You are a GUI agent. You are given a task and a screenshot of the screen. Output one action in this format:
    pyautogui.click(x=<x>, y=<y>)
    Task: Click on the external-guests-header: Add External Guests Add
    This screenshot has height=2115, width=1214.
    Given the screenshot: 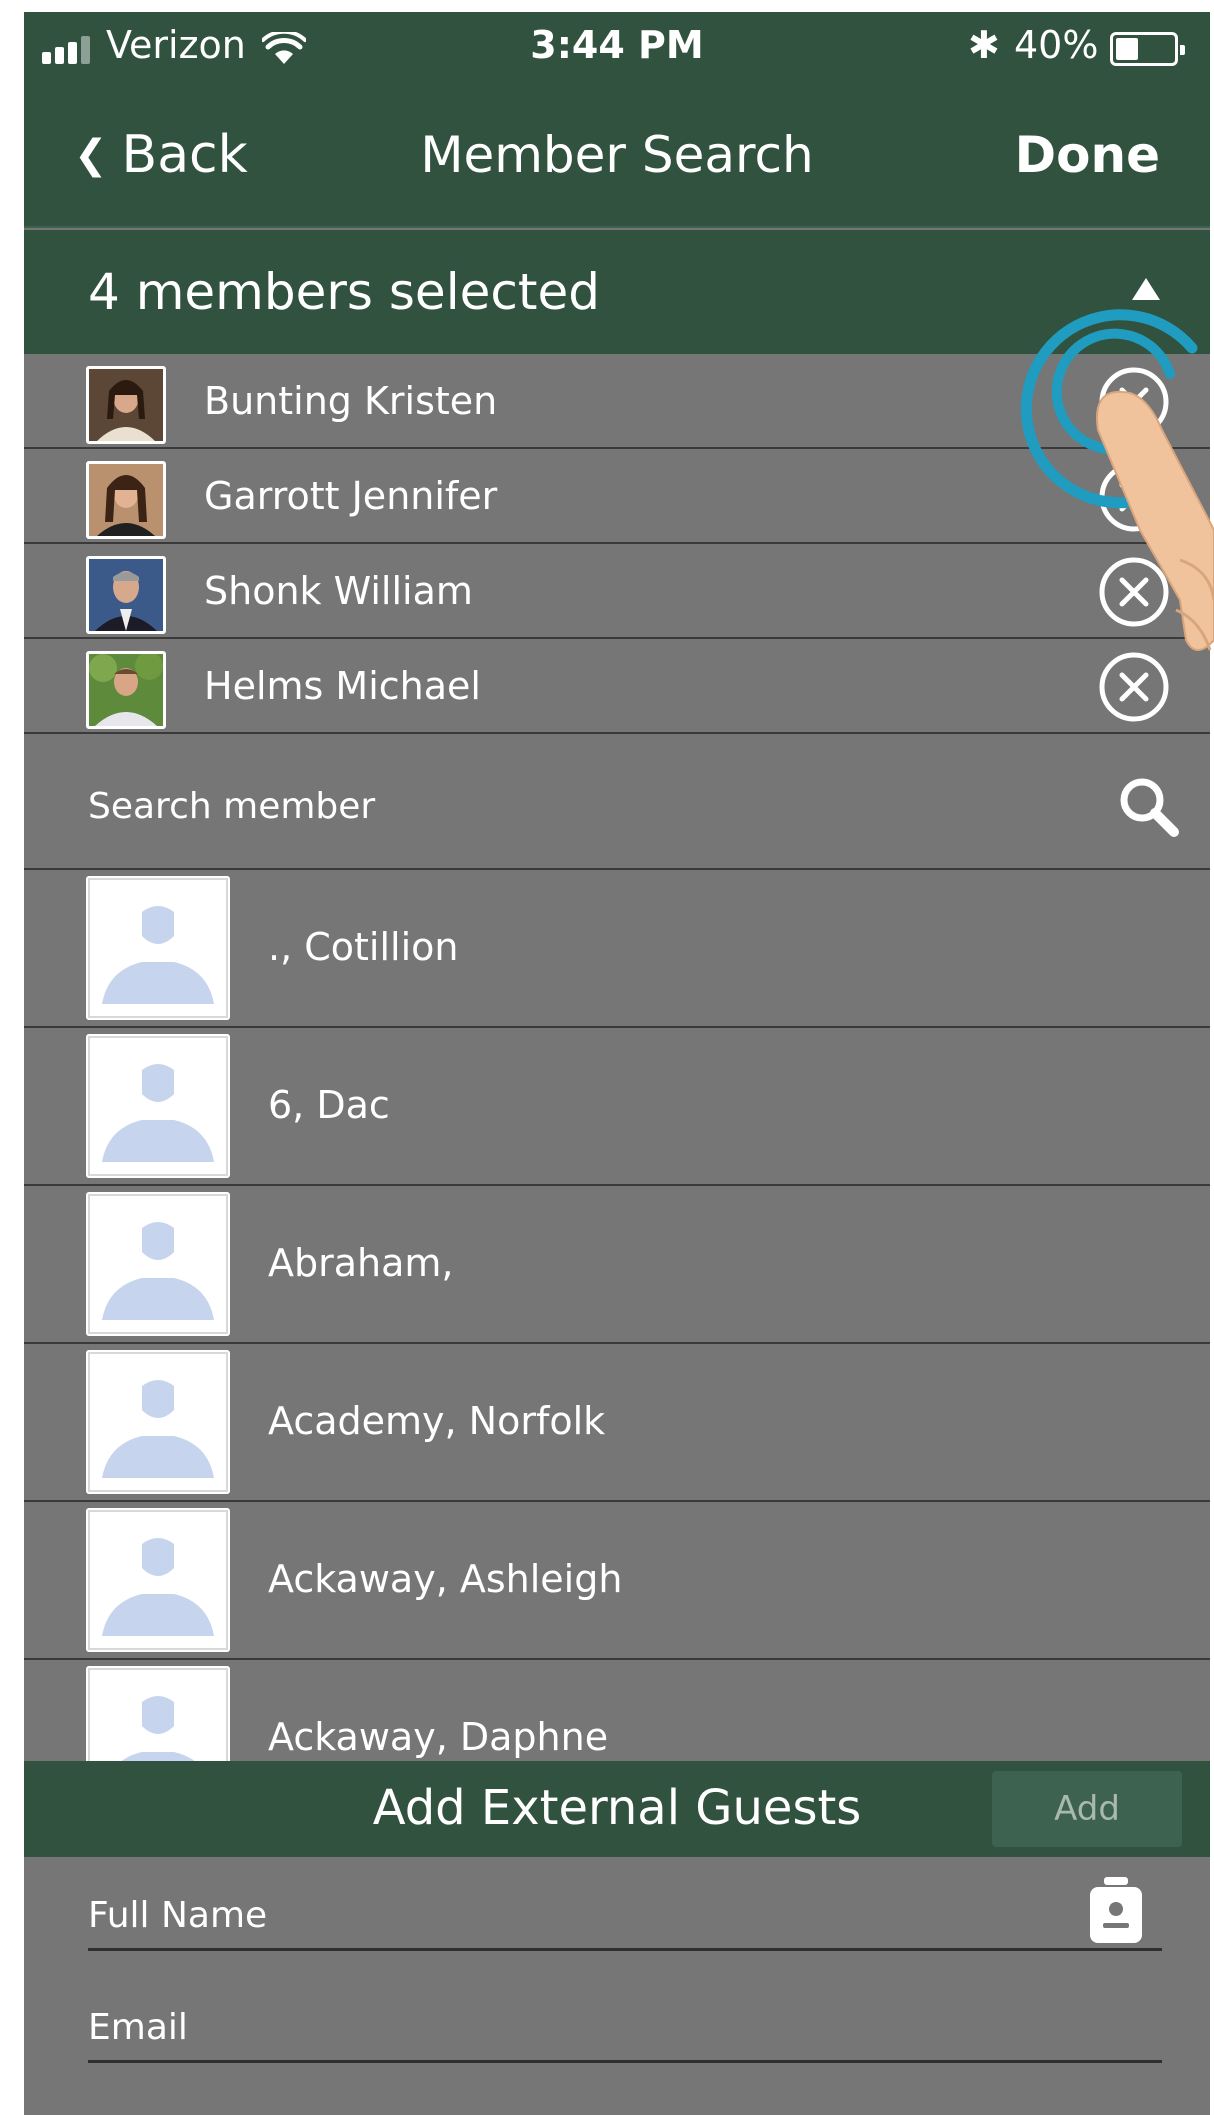 What is the action you would take?
    pyautogui.click(x=617, y=1809)
    